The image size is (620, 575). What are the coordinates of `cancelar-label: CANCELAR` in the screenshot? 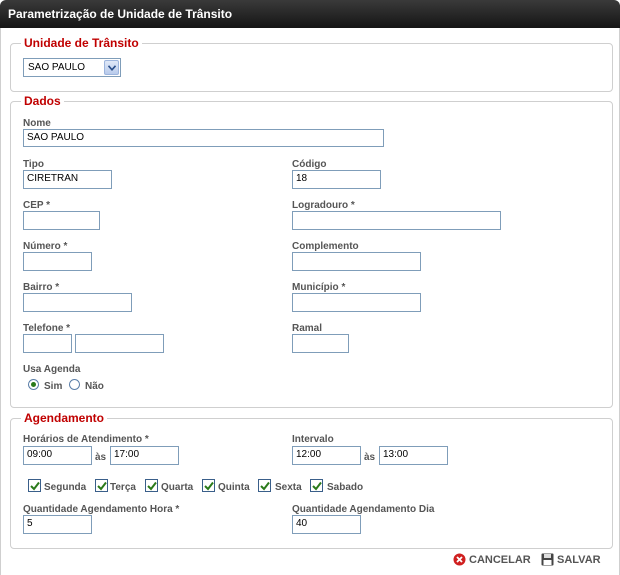 It's located at (500, 560).